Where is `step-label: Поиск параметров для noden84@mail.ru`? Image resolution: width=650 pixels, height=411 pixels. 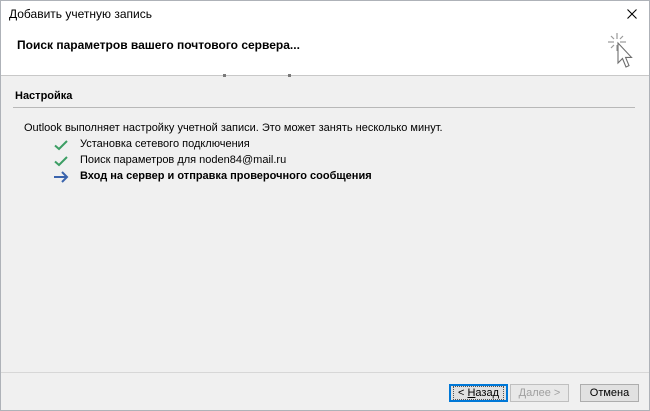 step-label: Поиск параметров для noden84@mail.ru is located at coordinates (183, 160).